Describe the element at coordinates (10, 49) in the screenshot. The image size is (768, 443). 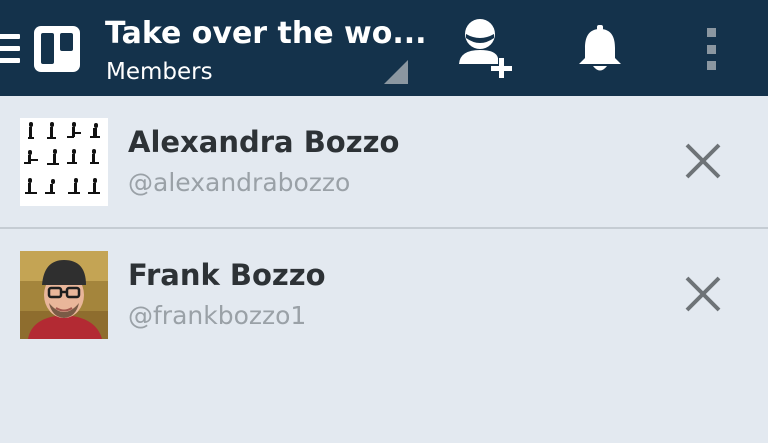
I see `hamburger-icon` at that location.